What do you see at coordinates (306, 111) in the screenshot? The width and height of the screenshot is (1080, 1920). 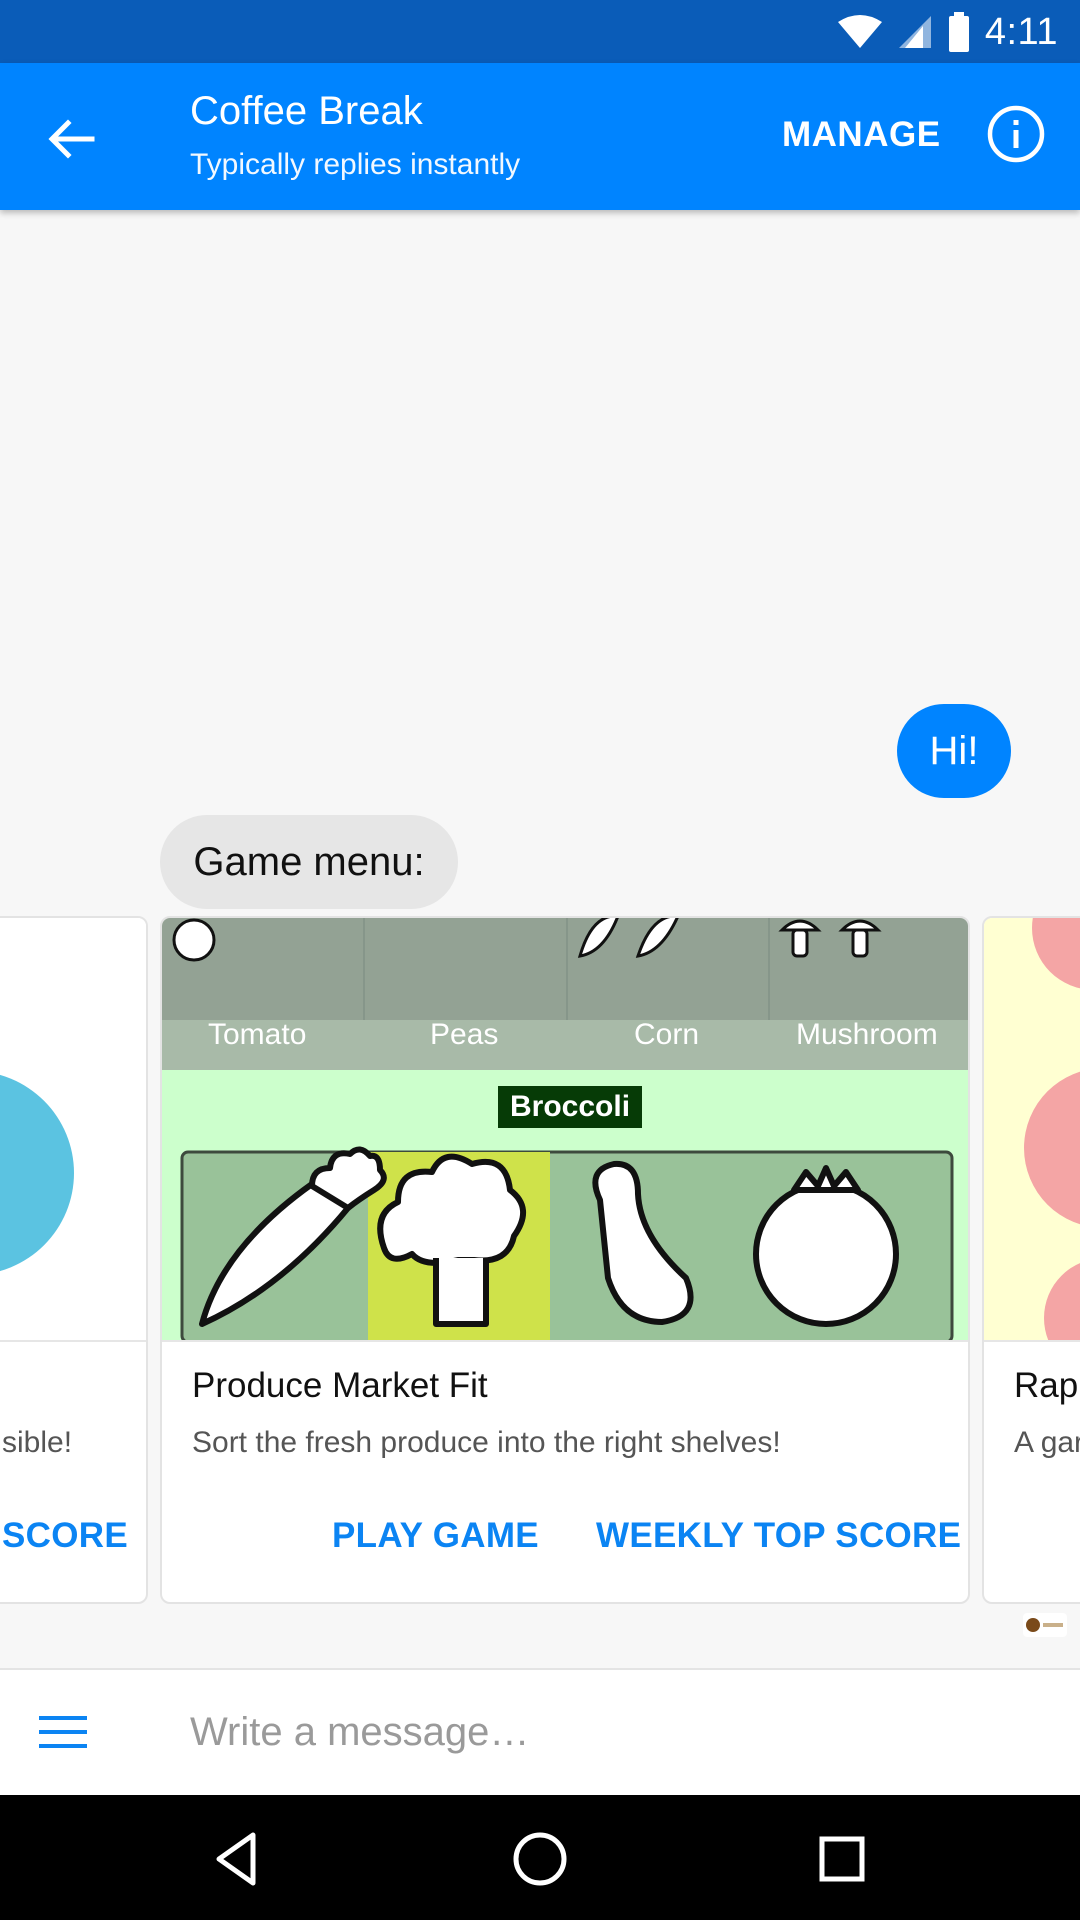 I see `conversation-title: Coffee Break` at bounding box center [306, 111].